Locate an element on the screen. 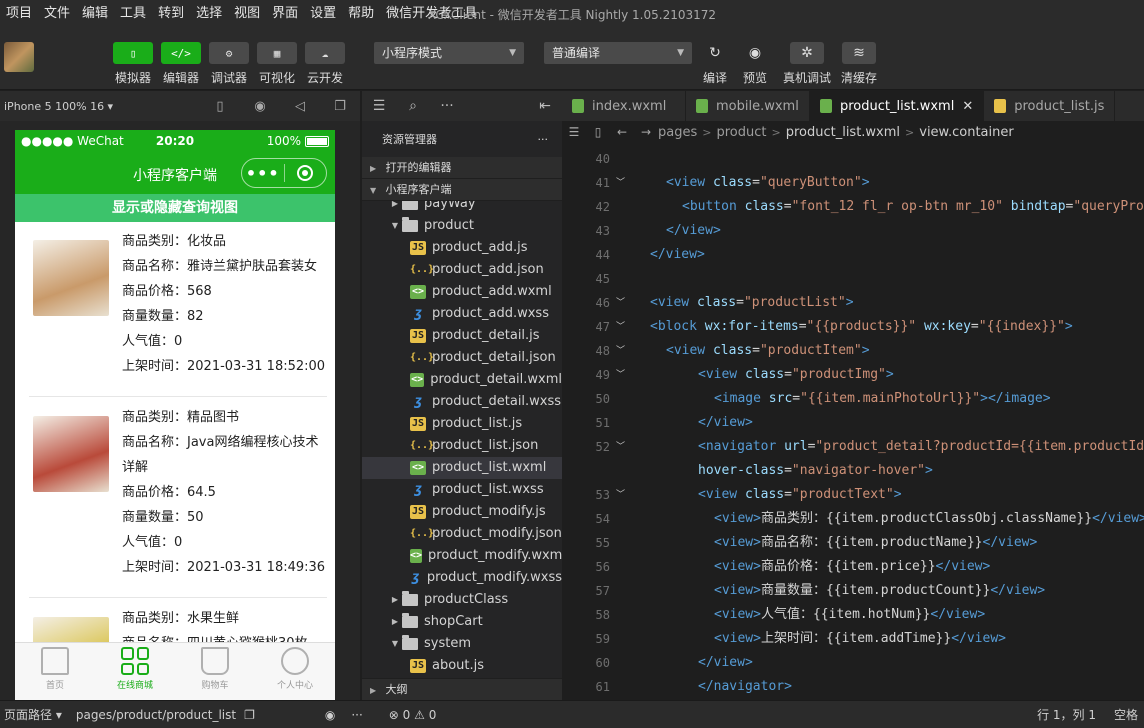 The height and width of the screenshot is (728, 1144). close-icon: ✕ is located at coordinates (967, 106).